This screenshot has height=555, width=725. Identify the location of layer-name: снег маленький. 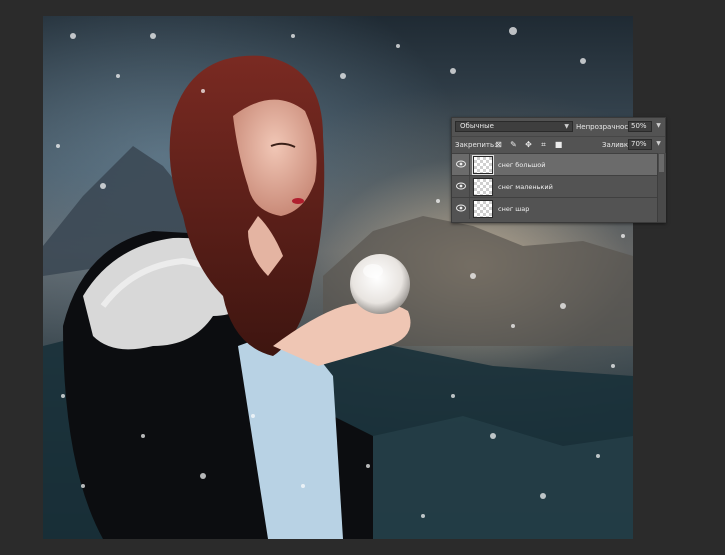
(525, 187).